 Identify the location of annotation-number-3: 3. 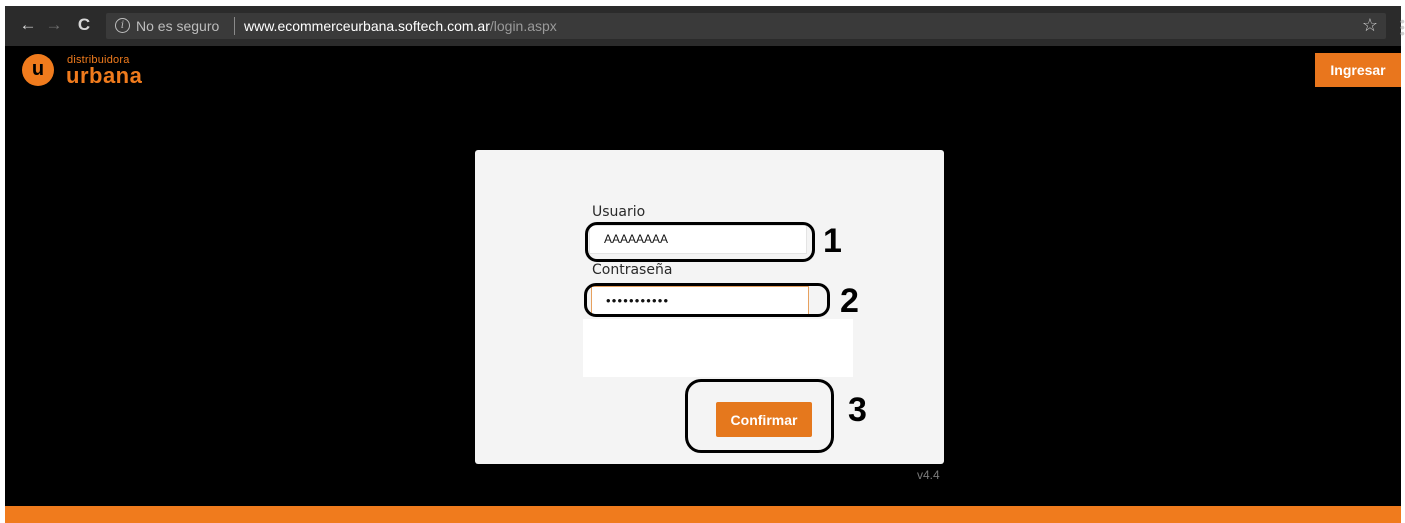
(857, 410).